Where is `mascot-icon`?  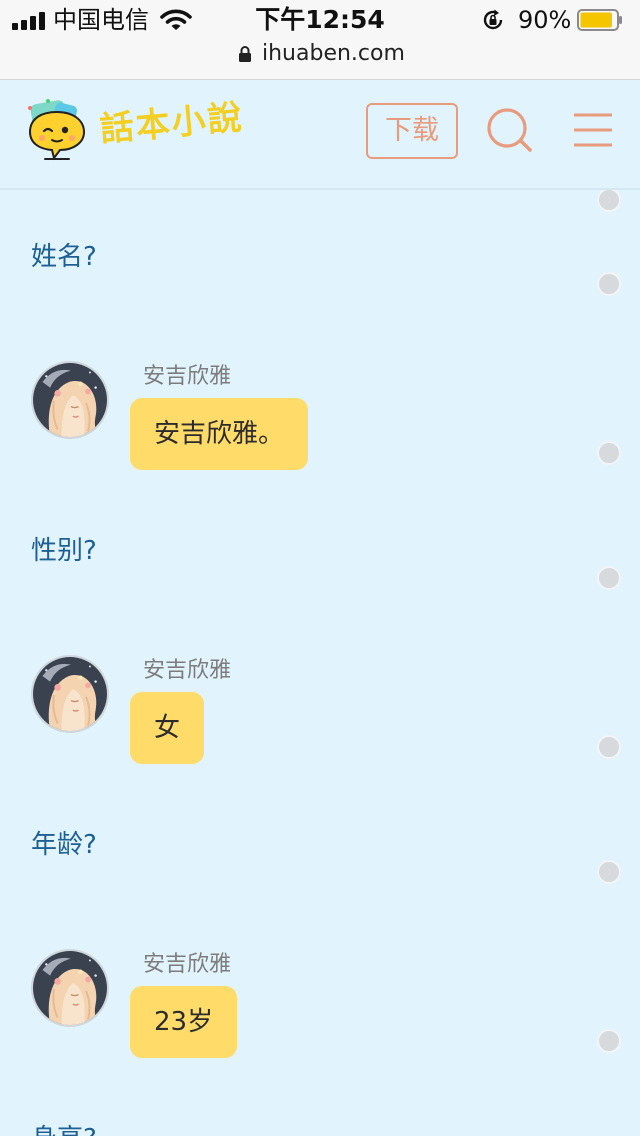
mascot-icon is located at coordinates (57, 130).